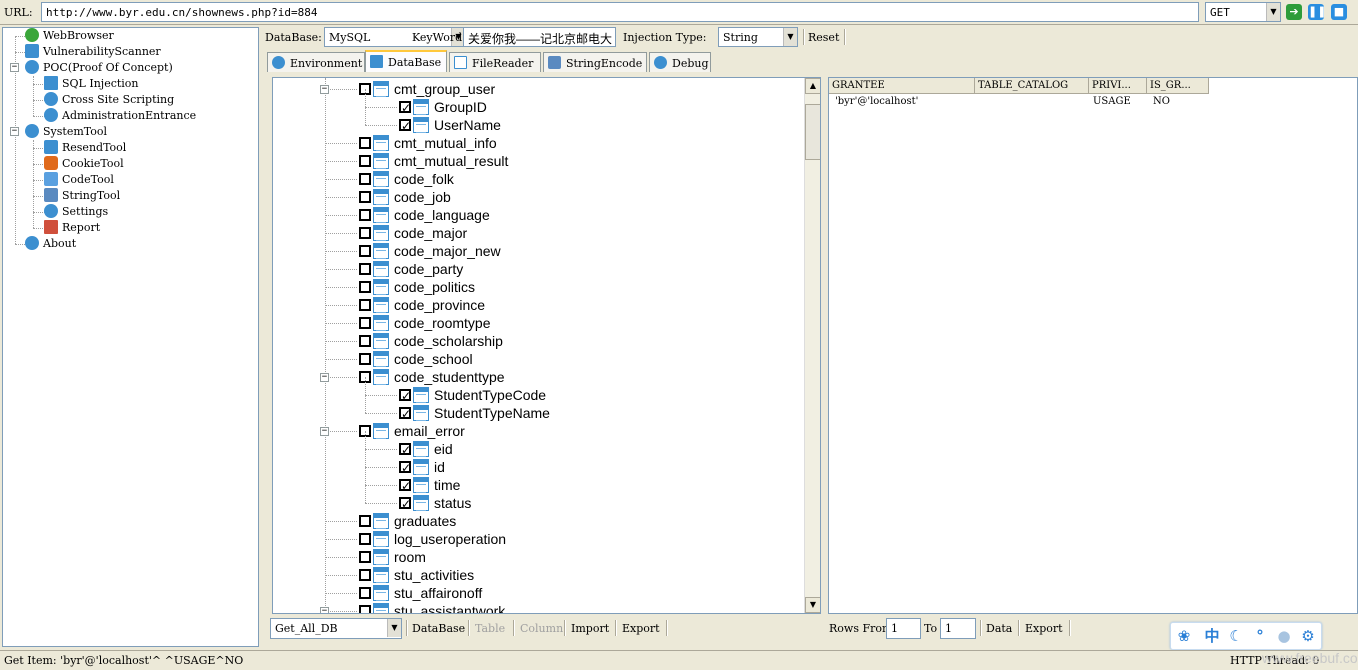 Image resolution: width=1358 pixels, height=670 pixels. What do you see at coordinates (69, 36) in the screenshot?
I see `nav-webbrowser: WebBrowser` at bounding box center [69, 36].